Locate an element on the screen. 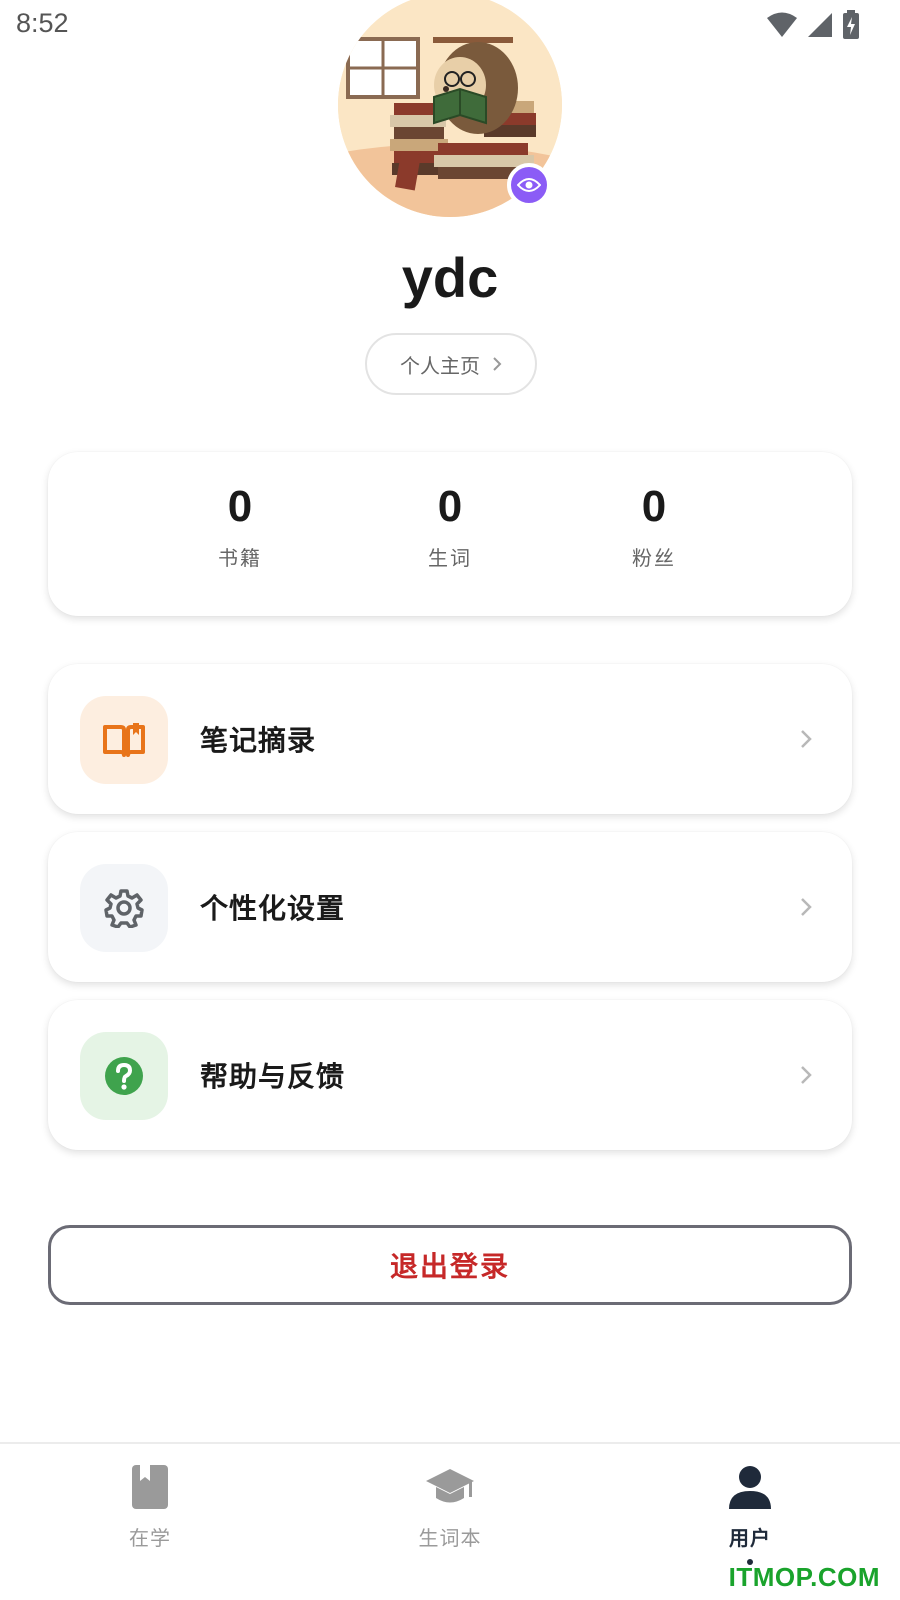  stat-followers: 0 粉丝 is located at coordinates (654, 526).